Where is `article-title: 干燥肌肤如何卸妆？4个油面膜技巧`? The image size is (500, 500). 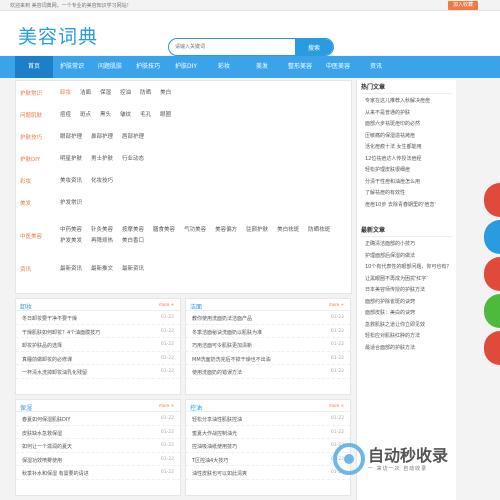
article-title: 干燥肌肤如何卸妆？4个油面膜技巧 is located at coordinates (61, 332).